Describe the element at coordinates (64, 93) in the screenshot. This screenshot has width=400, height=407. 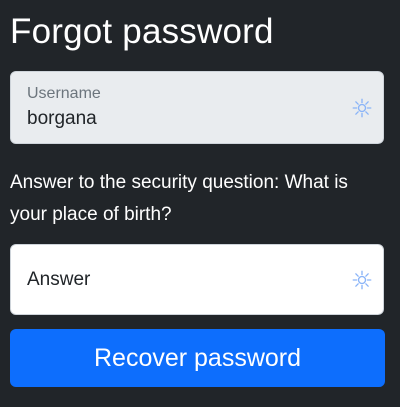
I see `username-label: Username` at that location.